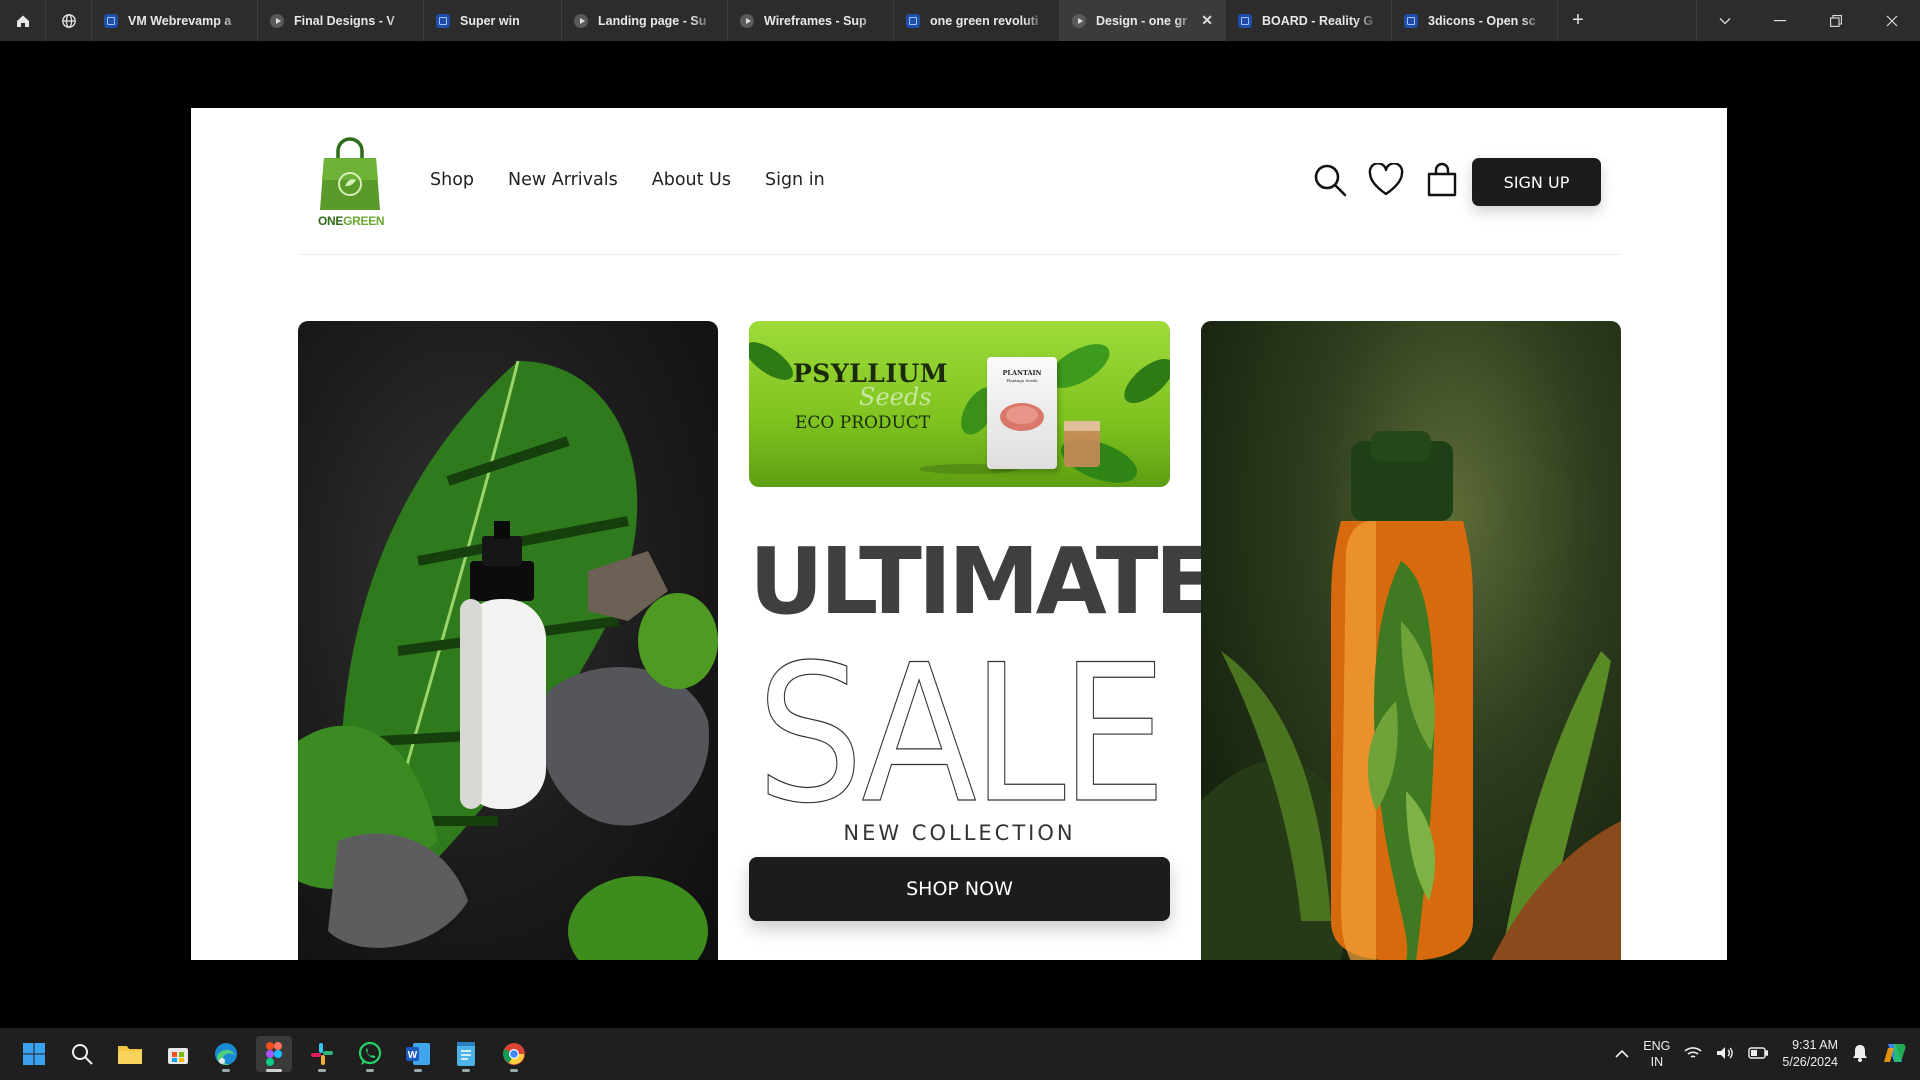  Describe the element at coordinates (226, 1054) in the screenshot. I see `edge-icon` at that location.